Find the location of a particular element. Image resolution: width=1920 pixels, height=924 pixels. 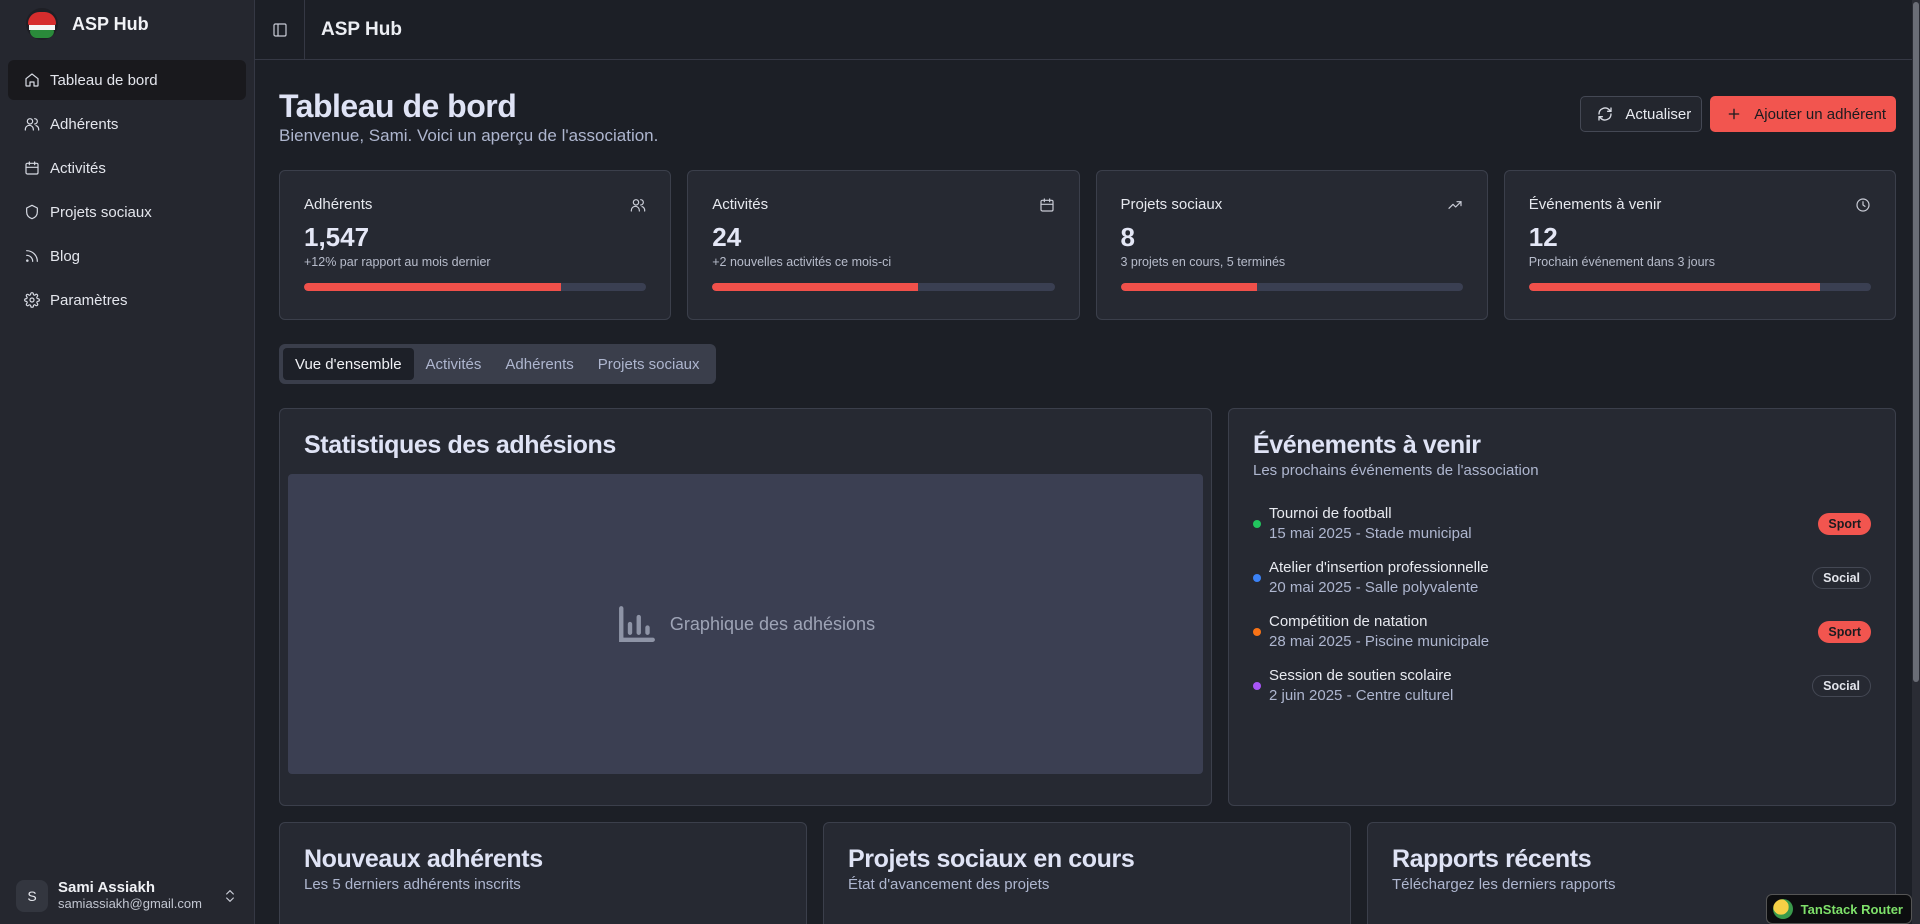

rss-icon is located at coordinates (32, 256).